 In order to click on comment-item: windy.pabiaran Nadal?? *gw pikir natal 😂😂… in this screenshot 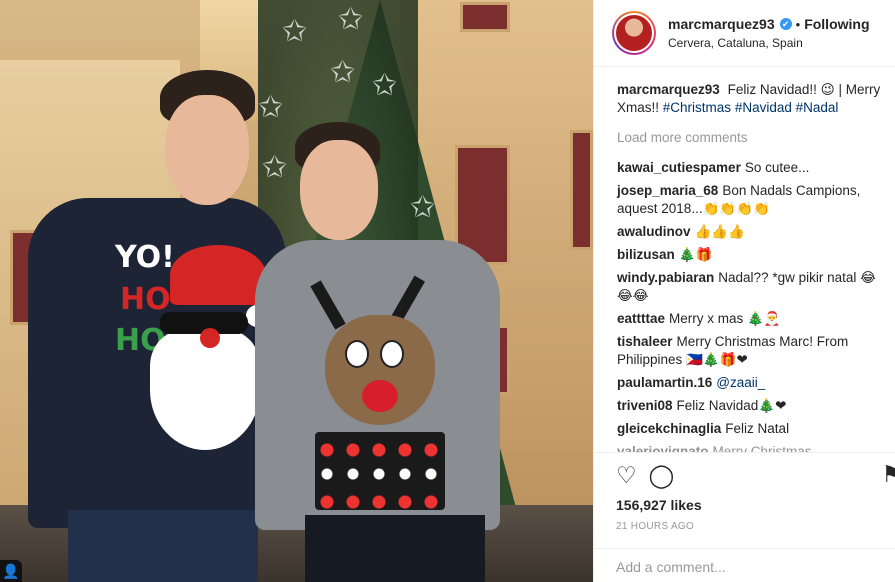, I will do `click(751, 287)`.